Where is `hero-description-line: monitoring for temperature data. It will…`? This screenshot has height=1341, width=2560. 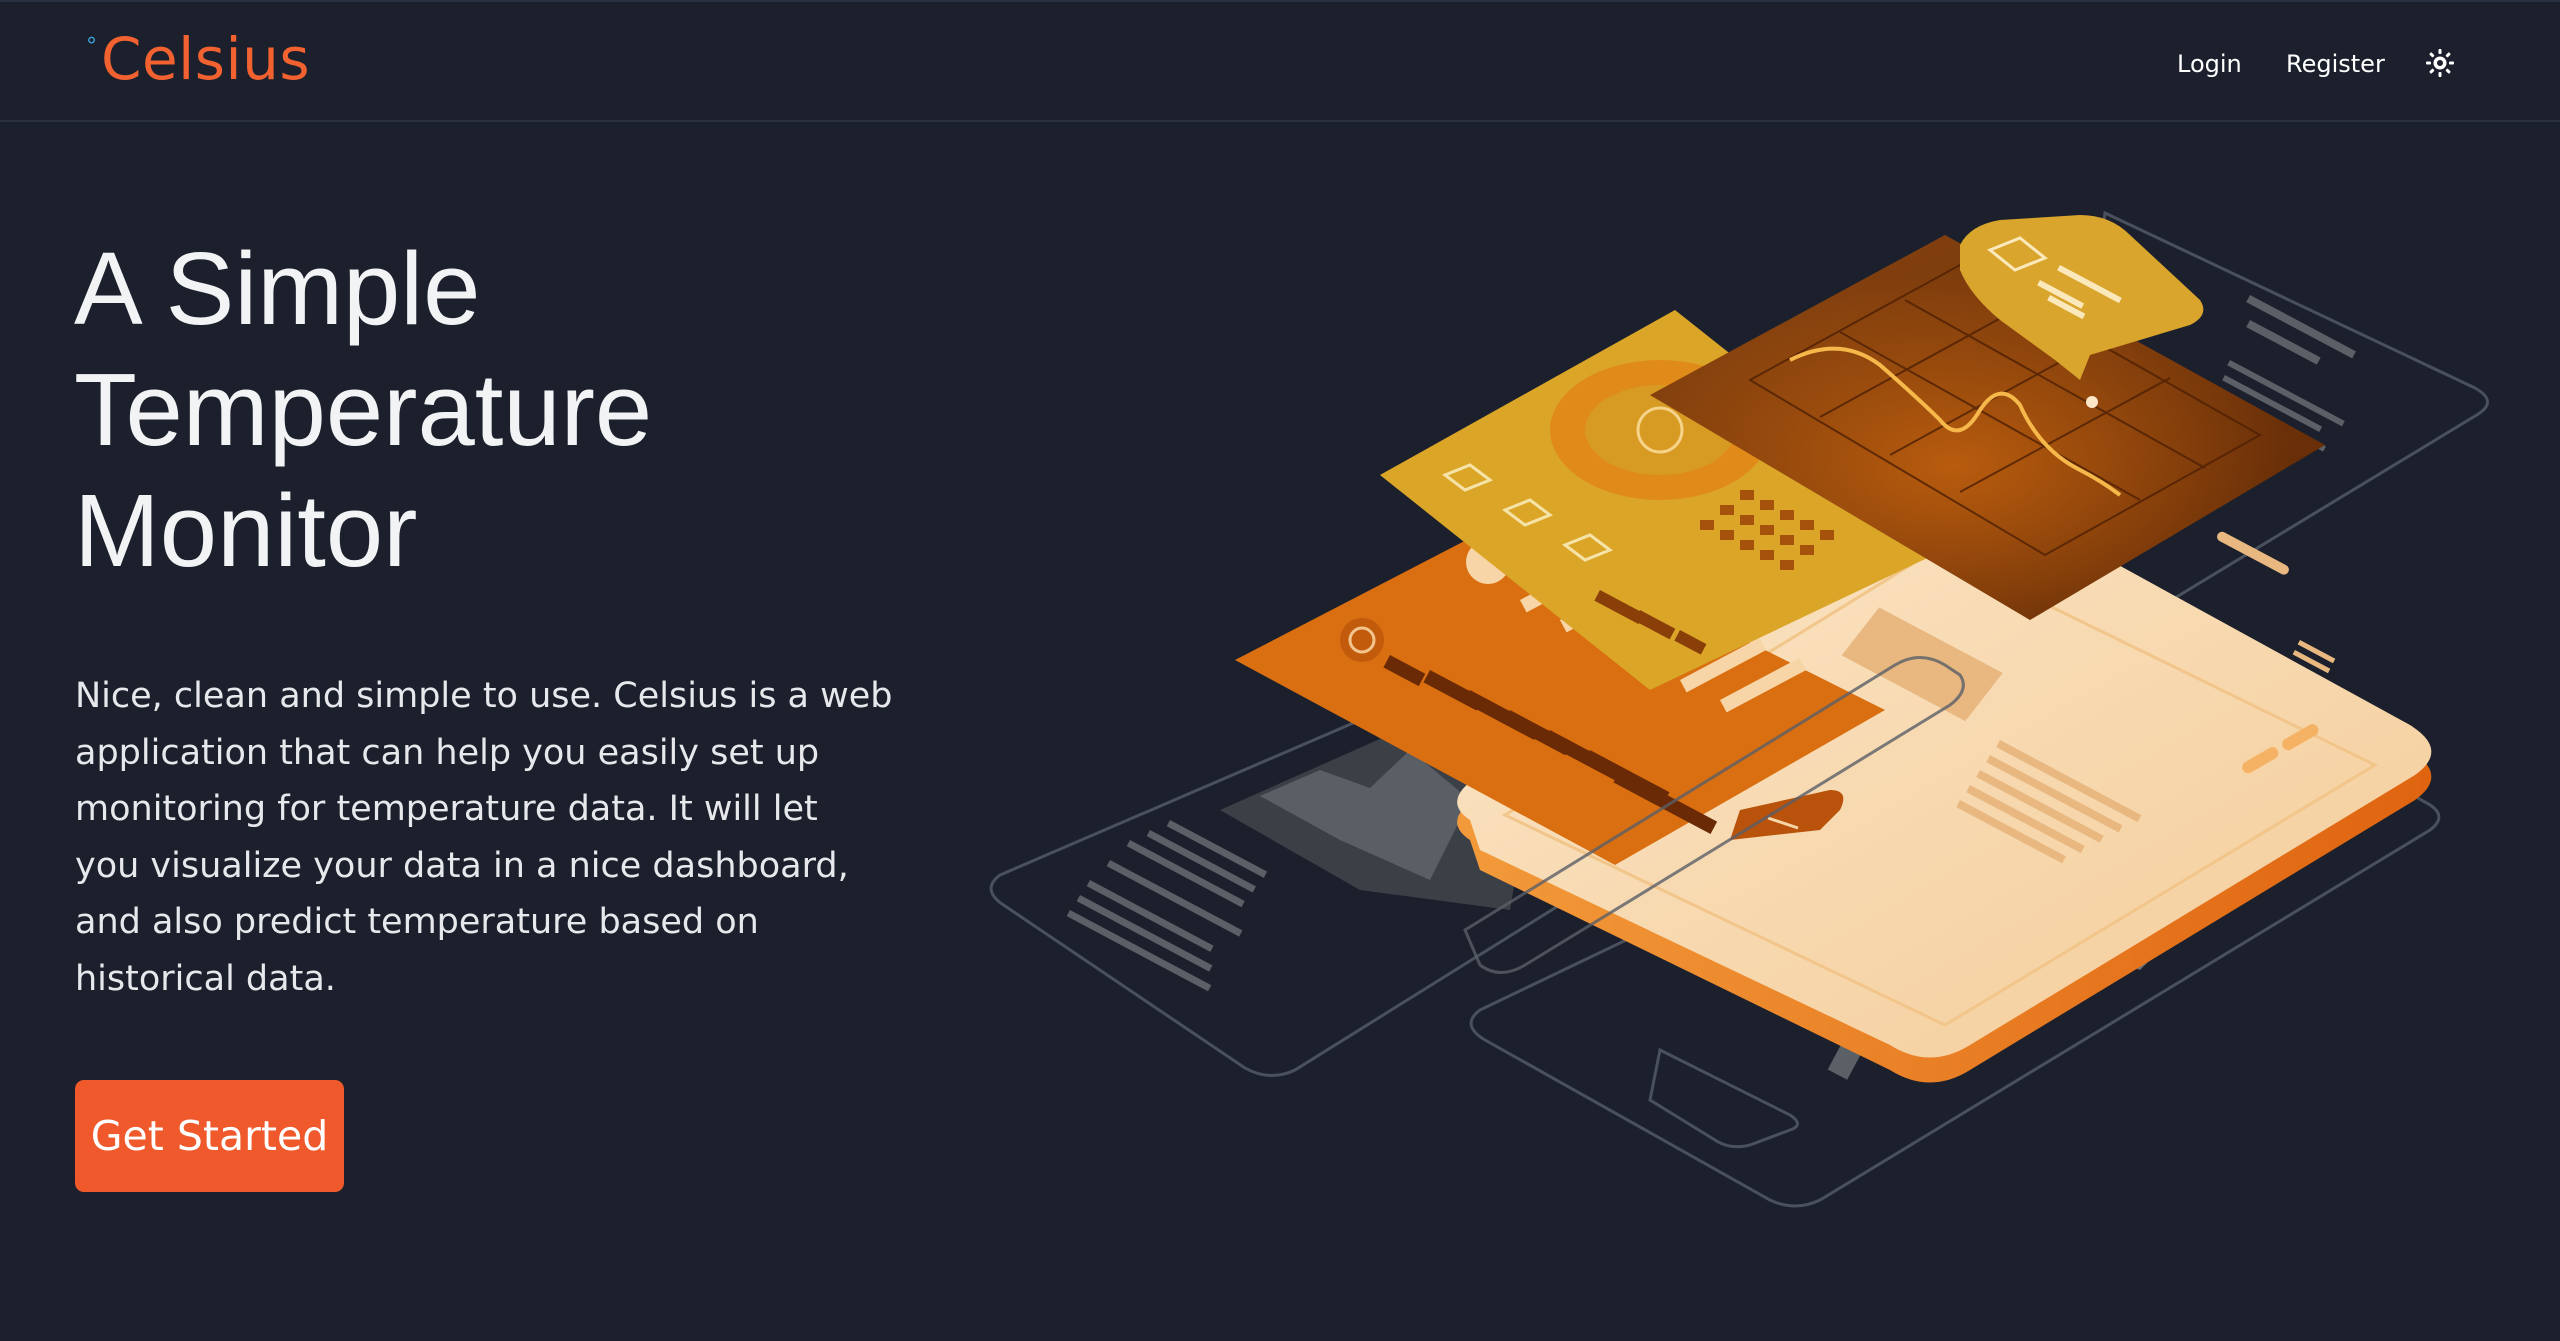 hero-description-line: monitoring for temperature data. It will… is located at coordinates (446, 809).